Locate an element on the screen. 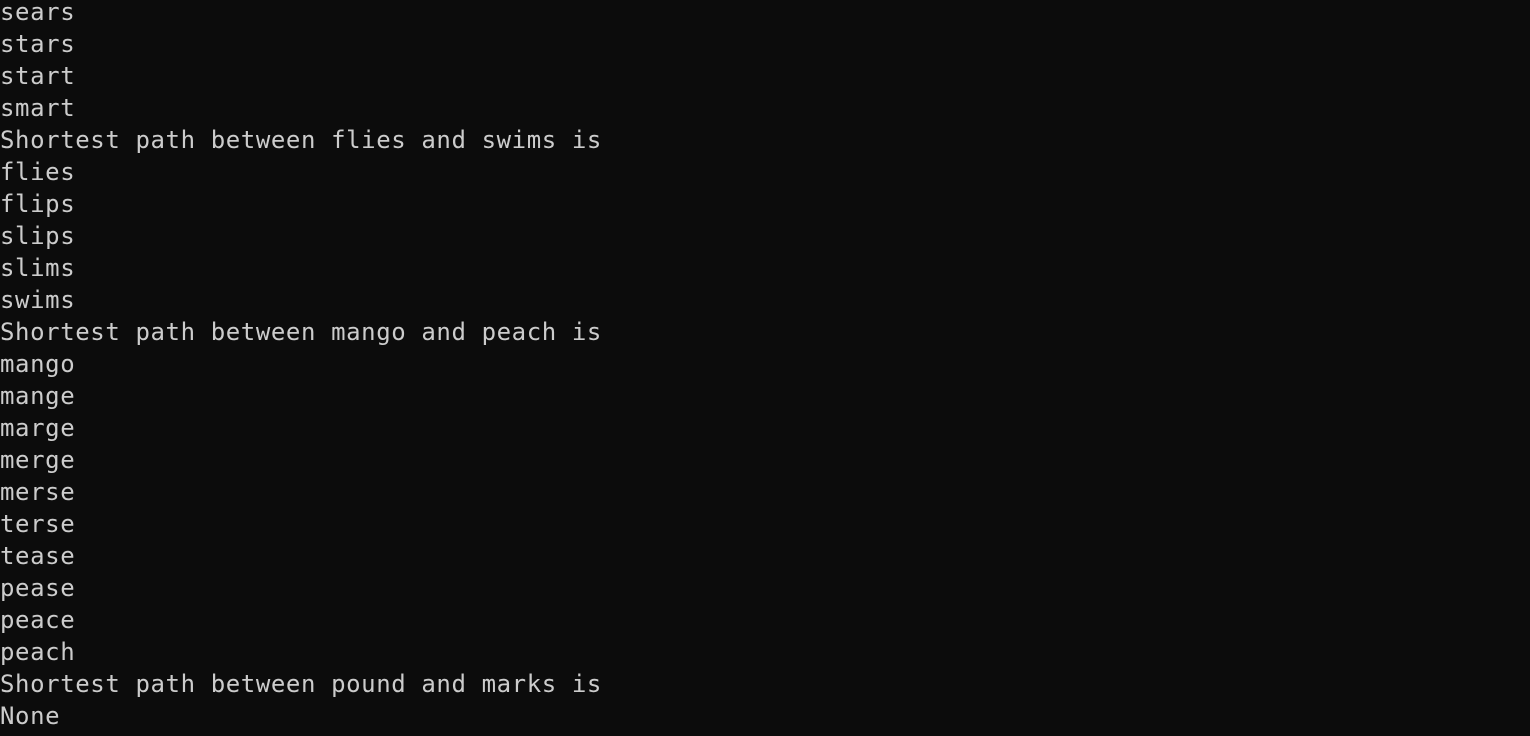 This screenshot has width=1530, height=736. output-line: slims is located at coordinates (38, 268).